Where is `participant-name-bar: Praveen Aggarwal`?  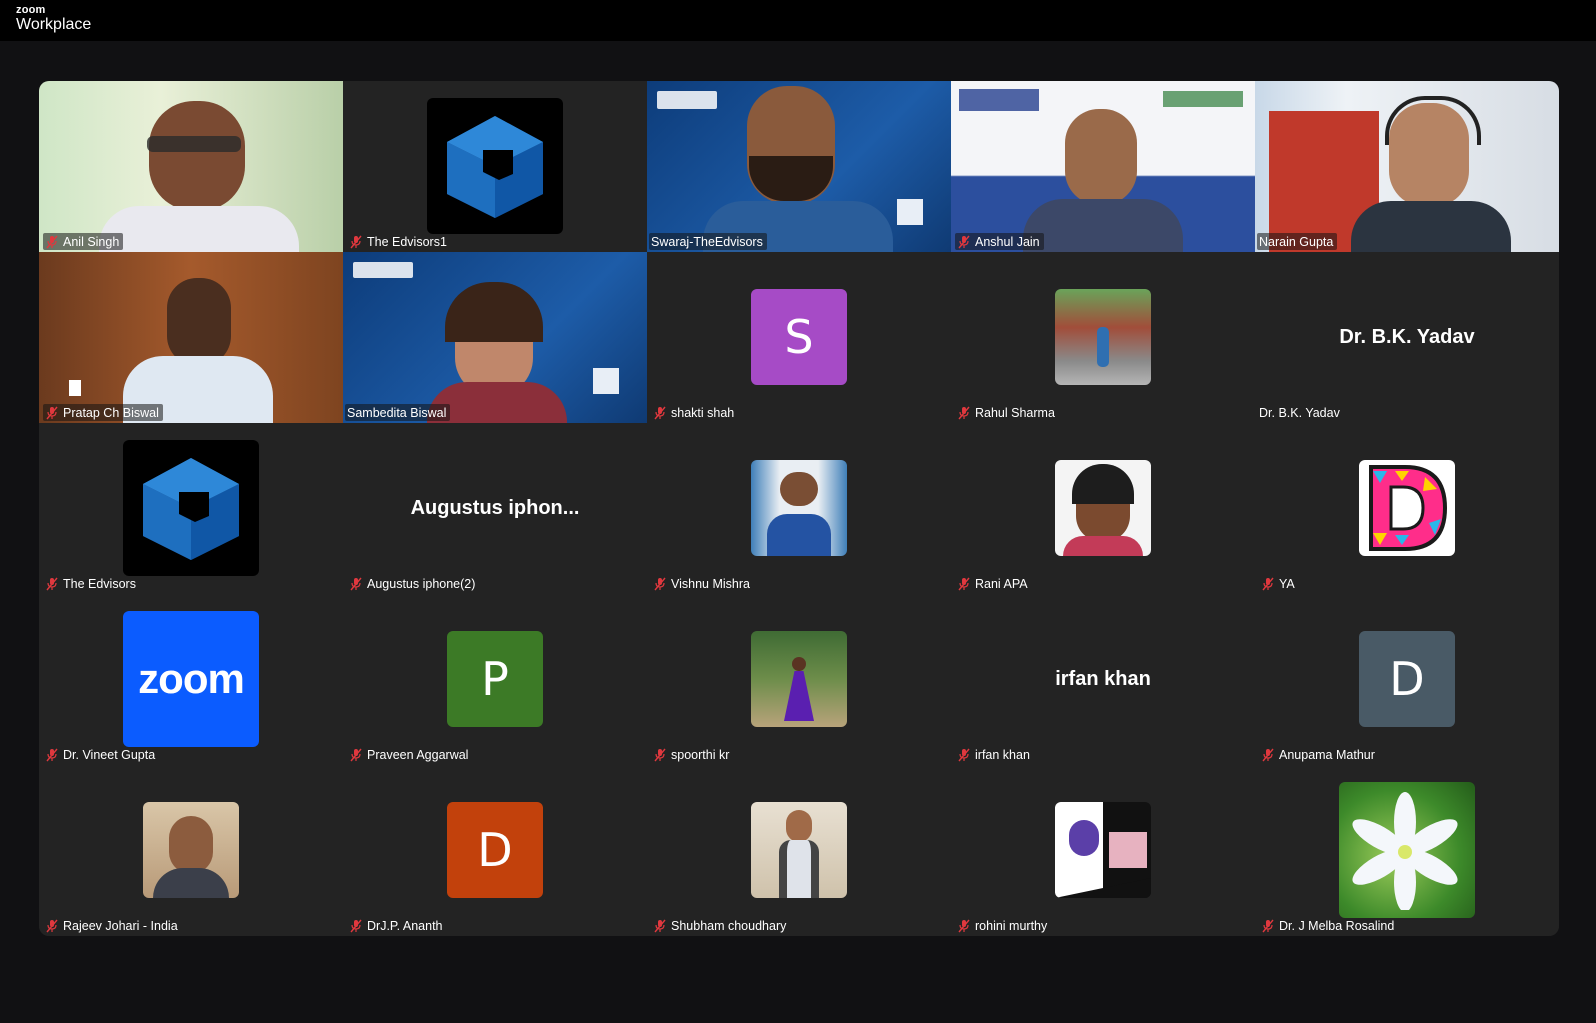 participant-name-bar: Praveen Aggarwal is located at coordinates (409, 754).